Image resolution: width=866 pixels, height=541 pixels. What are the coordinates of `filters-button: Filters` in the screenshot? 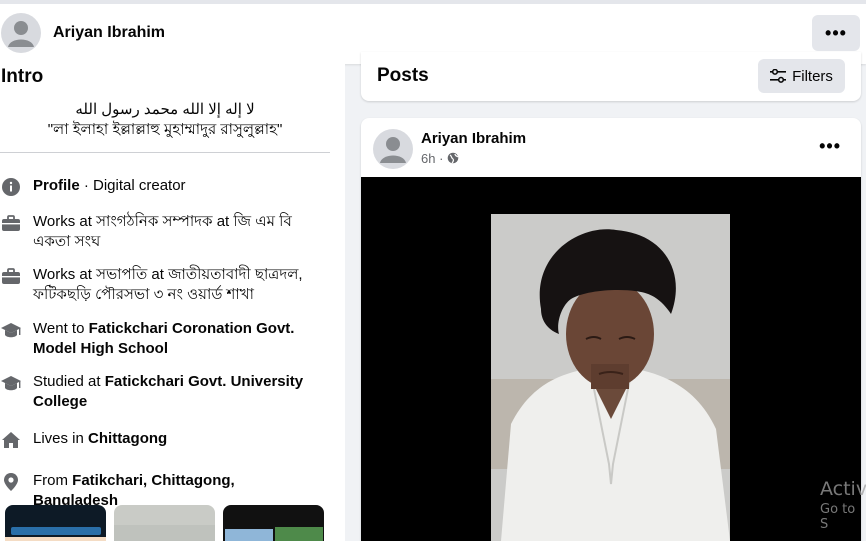 It's located at (801, 76).